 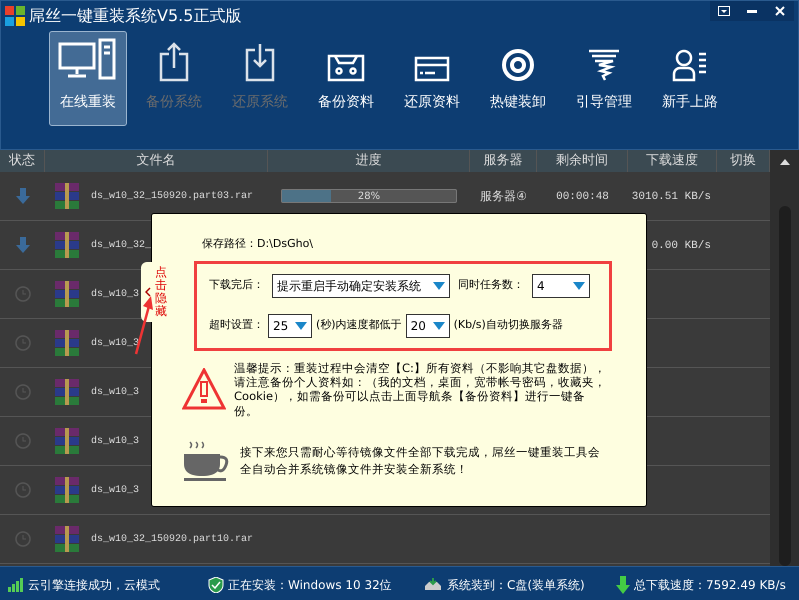 What do you see at coordinates (432, 69) in the screenshot?
I see `card-icon` at bounding box center [432, 69].